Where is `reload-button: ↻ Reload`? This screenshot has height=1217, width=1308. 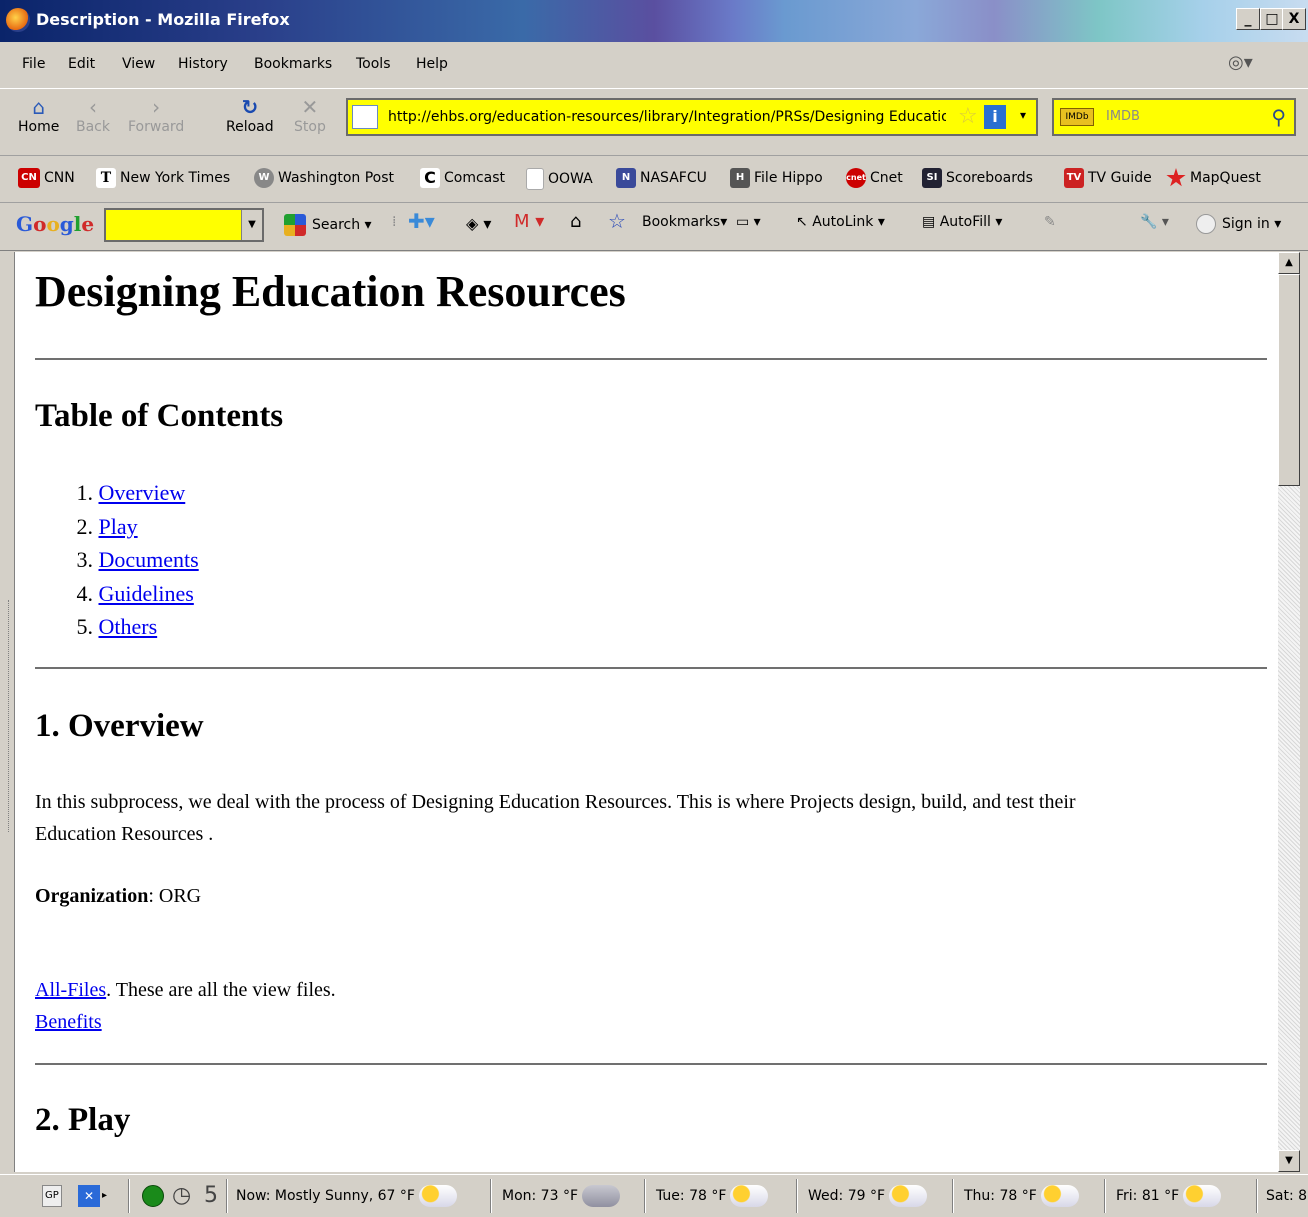 reload-button: ↻ Reload is located at coordinates (250, 115).